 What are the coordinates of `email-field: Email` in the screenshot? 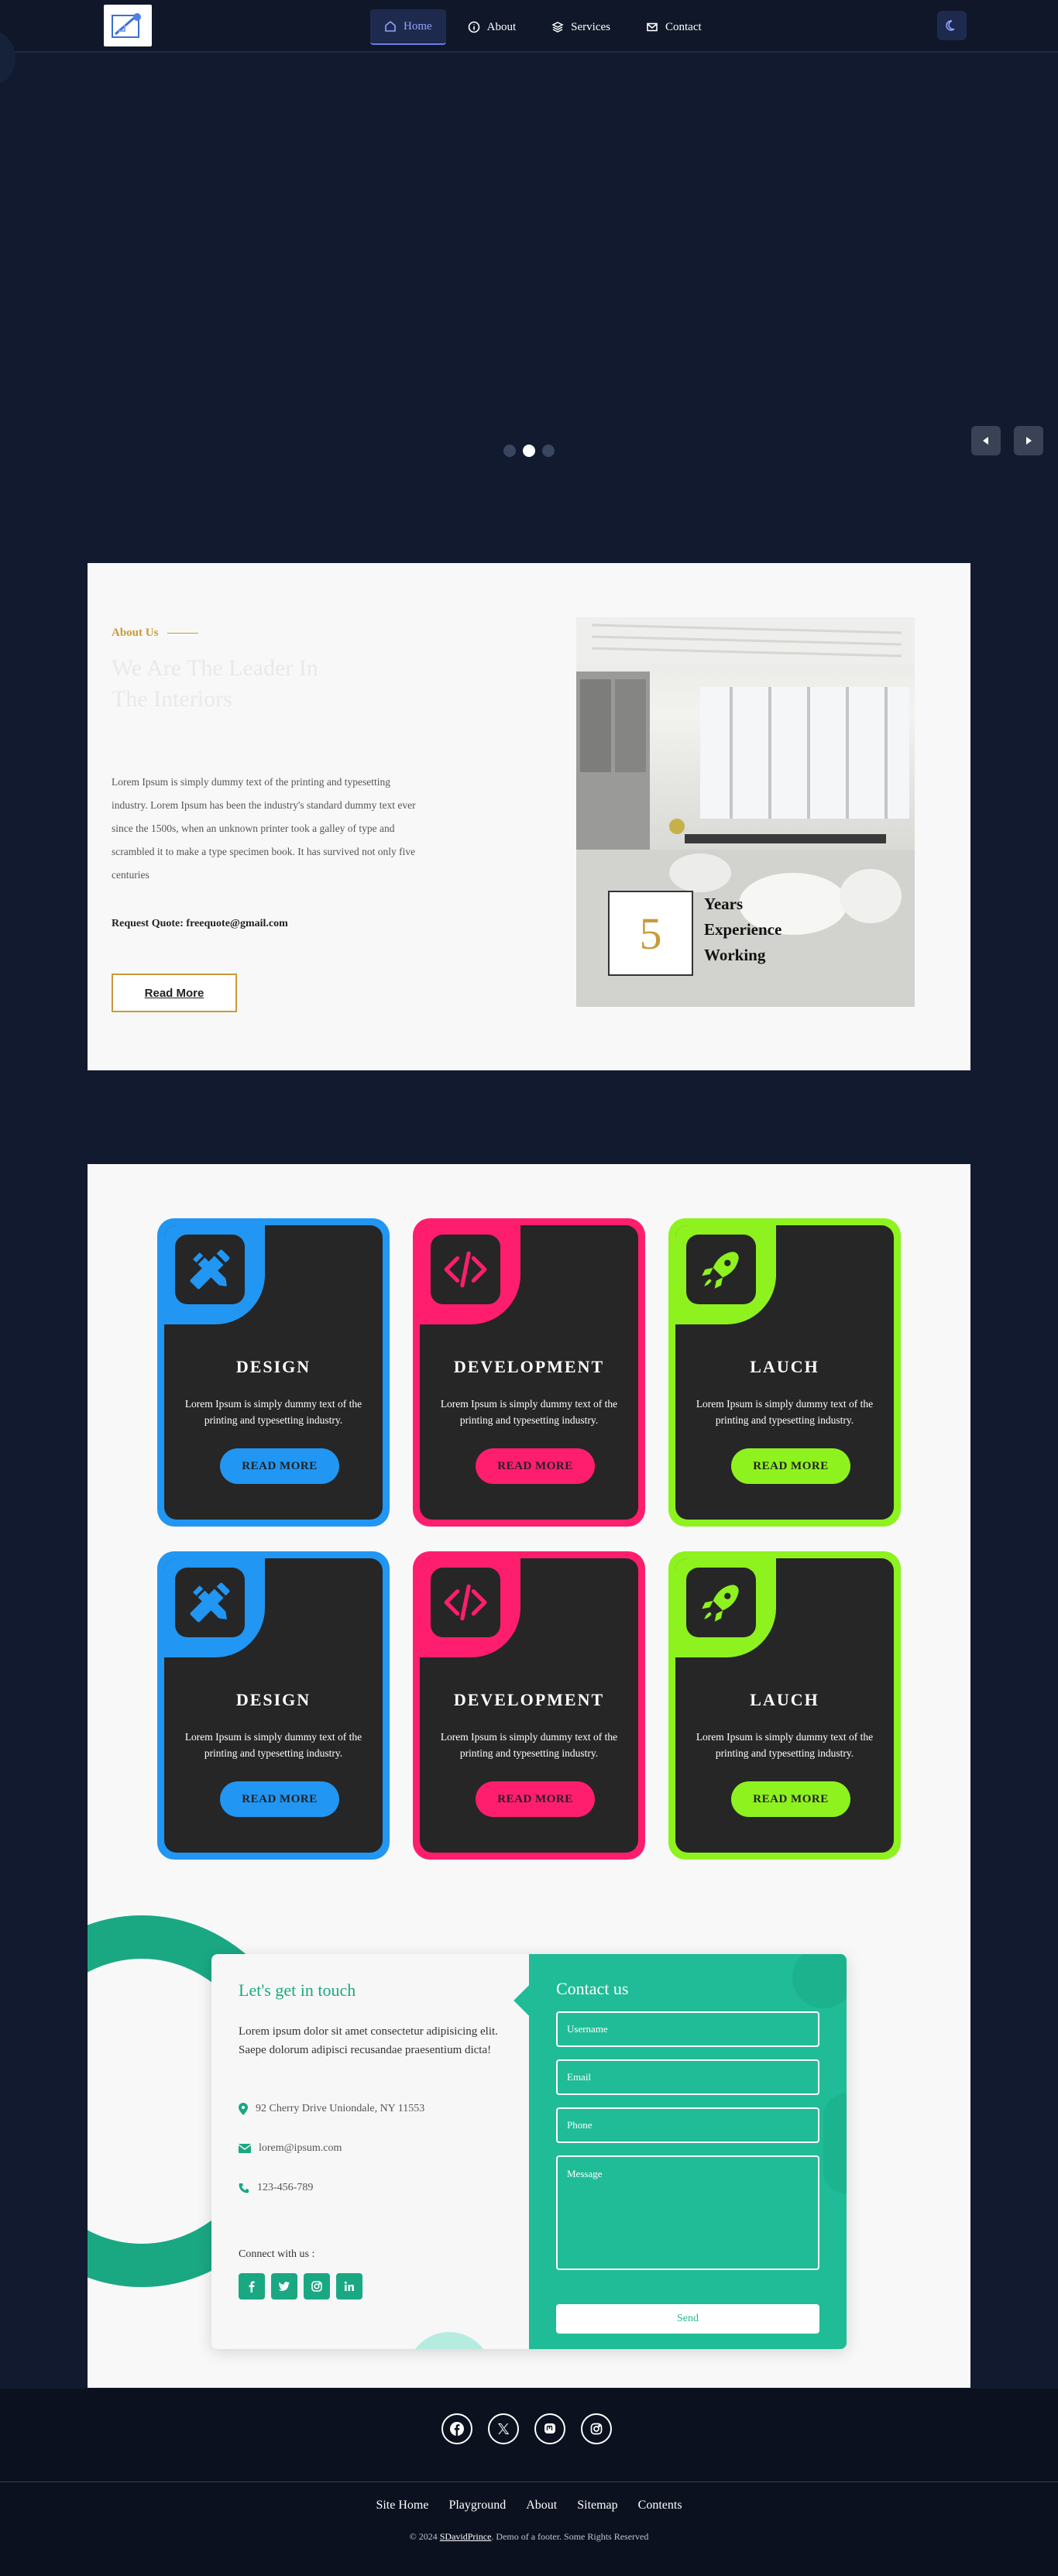 It's located at (687, 2077).